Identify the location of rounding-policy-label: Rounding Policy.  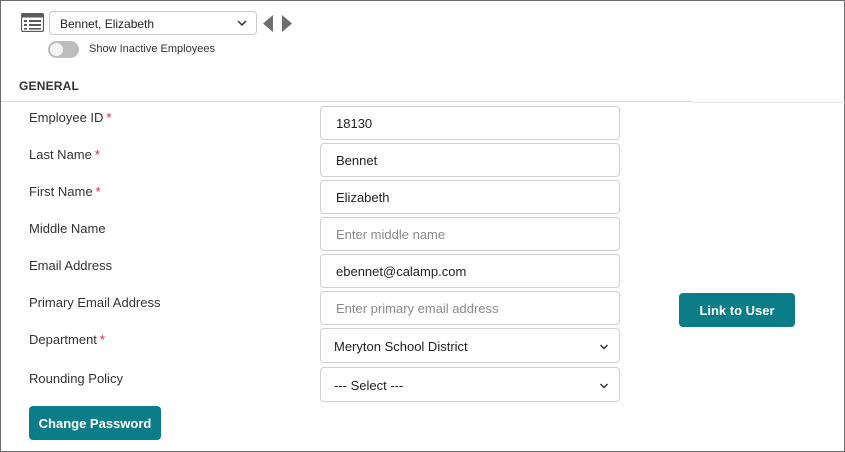
(76, 378).